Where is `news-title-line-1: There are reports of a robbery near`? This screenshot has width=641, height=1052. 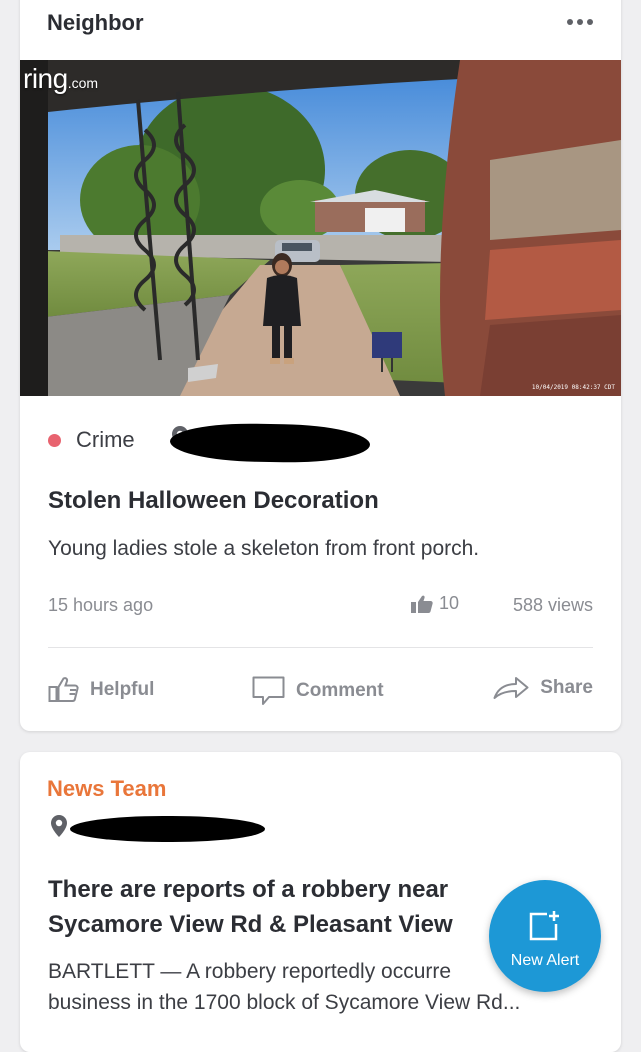 news-title-line-1: There are reports of a robbery near is located at coordinates (248, 889).